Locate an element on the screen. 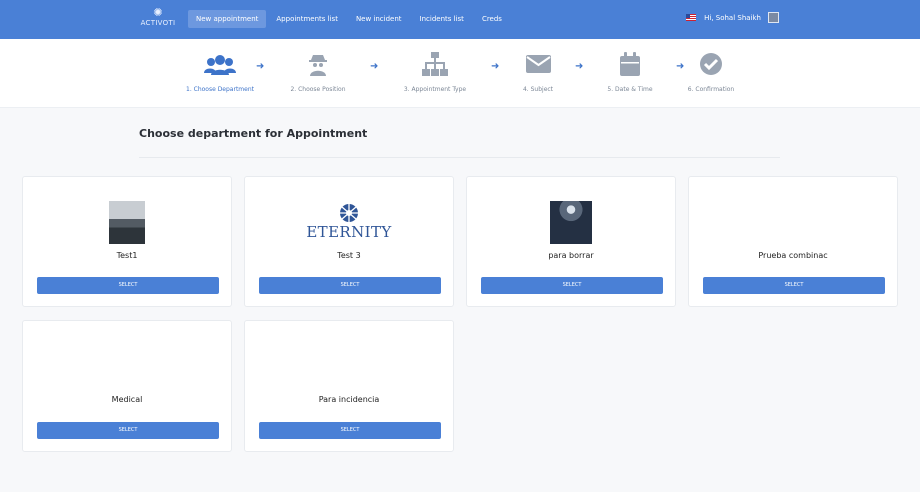  spy-icon is located at coordinates (318, 64).